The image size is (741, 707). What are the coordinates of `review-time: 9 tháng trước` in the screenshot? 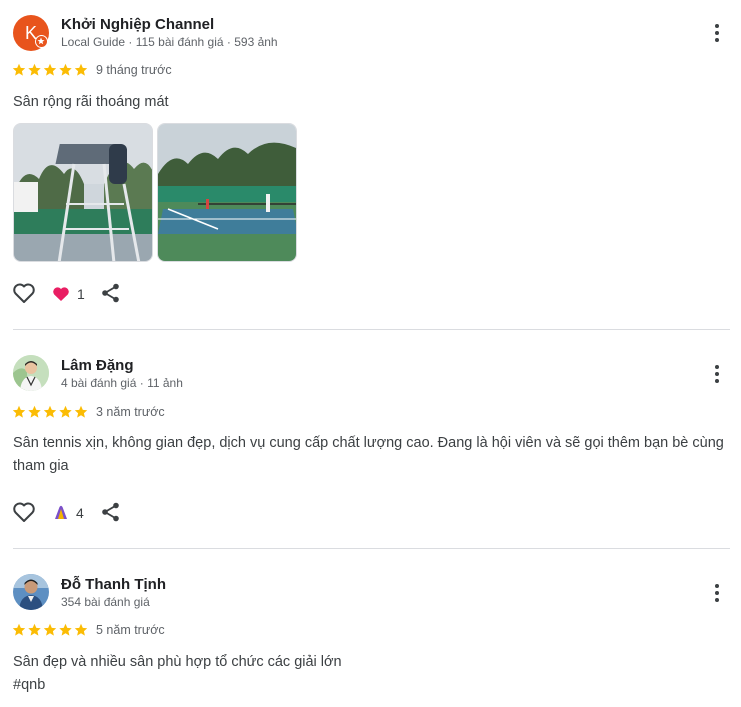 It's located at (134, 70).